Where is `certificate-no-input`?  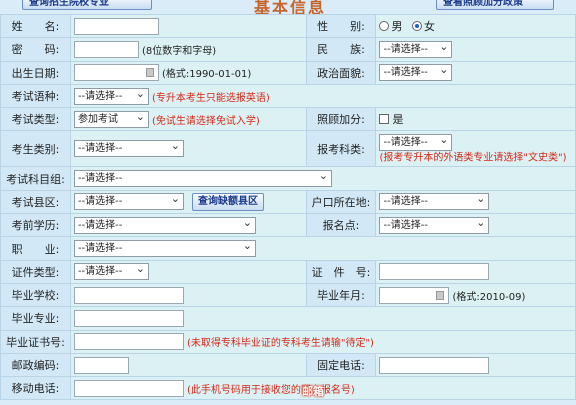 certificate-no-input is located at coordinates (128, 342).